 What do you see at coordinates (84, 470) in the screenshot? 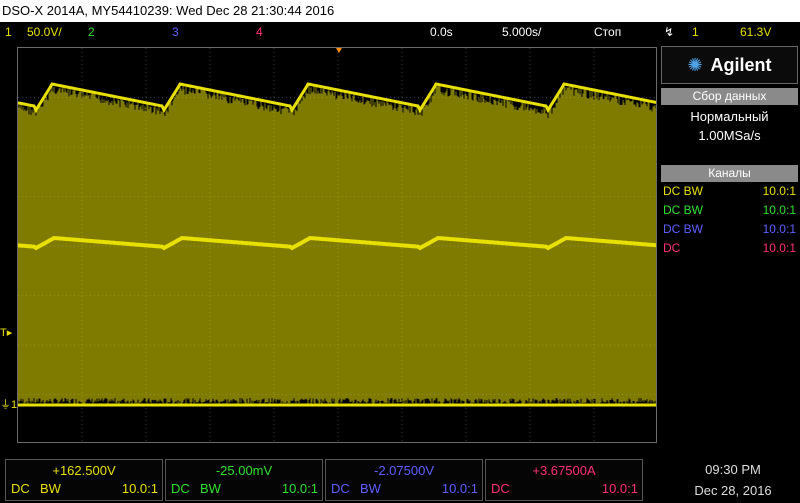
I see `channel-1-offset: +162.500V` at bounding box center [84, 470].